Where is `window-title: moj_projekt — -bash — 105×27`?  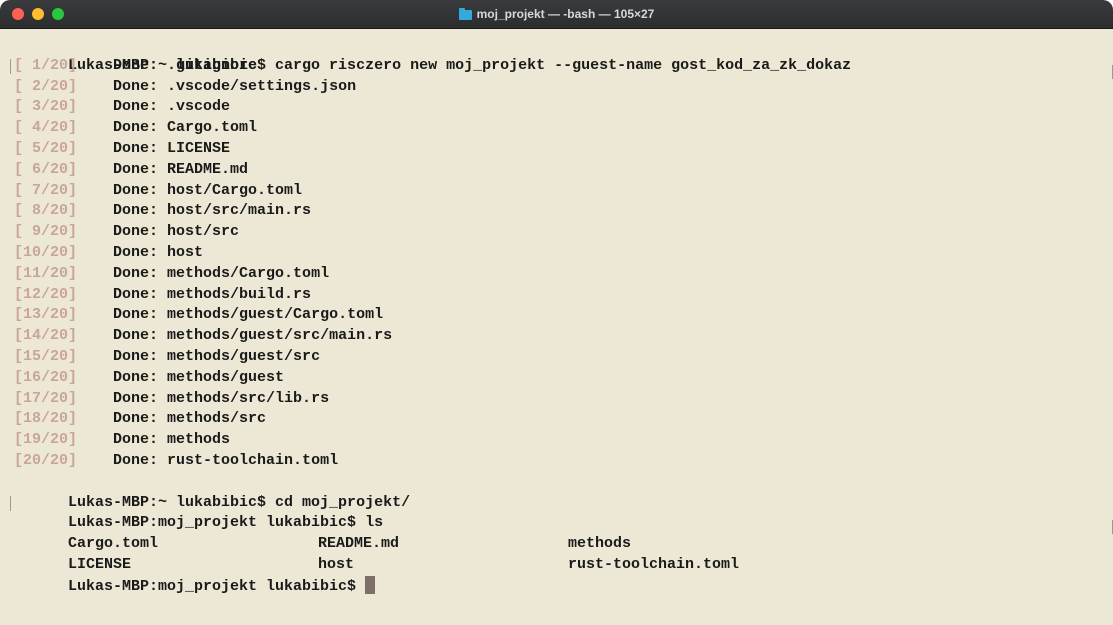
window-title: moj_projekt — -bash — 105×27 is located at coordinates (565, 14).